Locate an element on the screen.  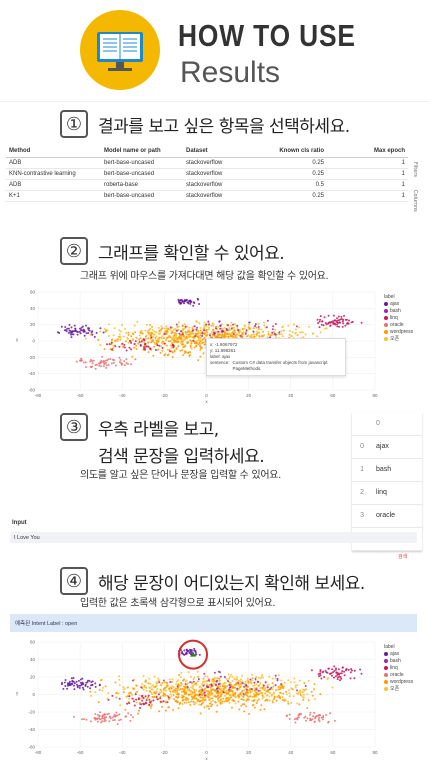
row-index: 2 is located at coordinates (361, 493).